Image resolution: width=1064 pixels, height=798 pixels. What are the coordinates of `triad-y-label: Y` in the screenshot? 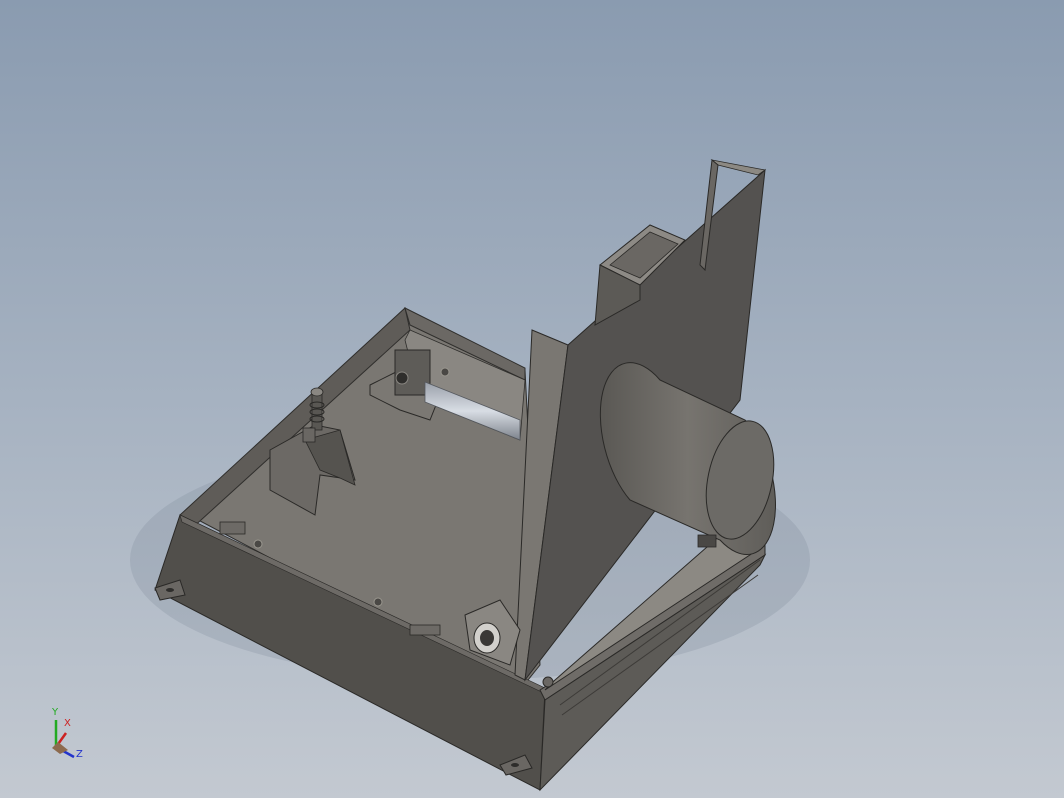 It's located at (55, 712).